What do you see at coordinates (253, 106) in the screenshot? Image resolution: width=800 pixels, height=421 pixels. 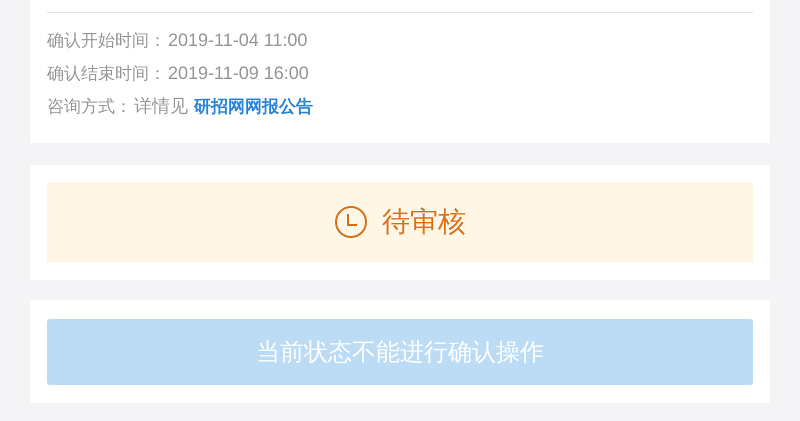 I see `announcement-link: 研招网网报公告` at bounding box center [253, 106].